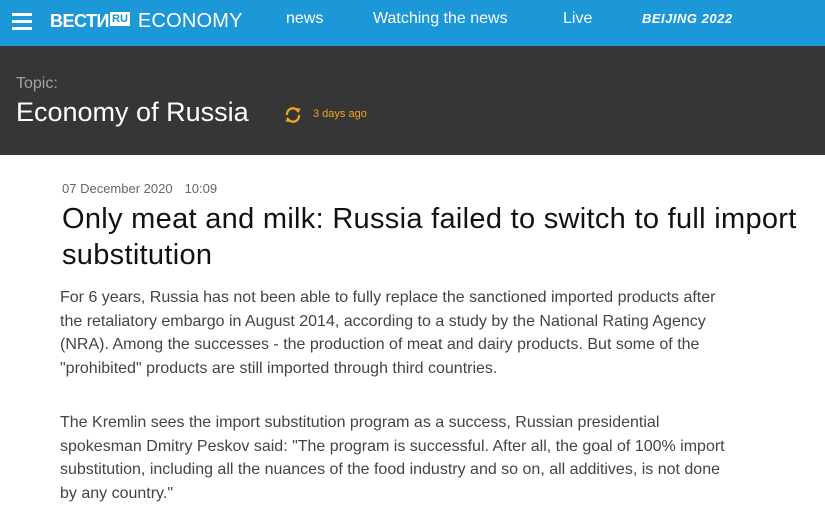 The height and width of the screenshot is (514, 825). What do you see at coordinates (201, 188) in the screenshot?
I see `article-time: 10:09` at bounding box center [201, 188].